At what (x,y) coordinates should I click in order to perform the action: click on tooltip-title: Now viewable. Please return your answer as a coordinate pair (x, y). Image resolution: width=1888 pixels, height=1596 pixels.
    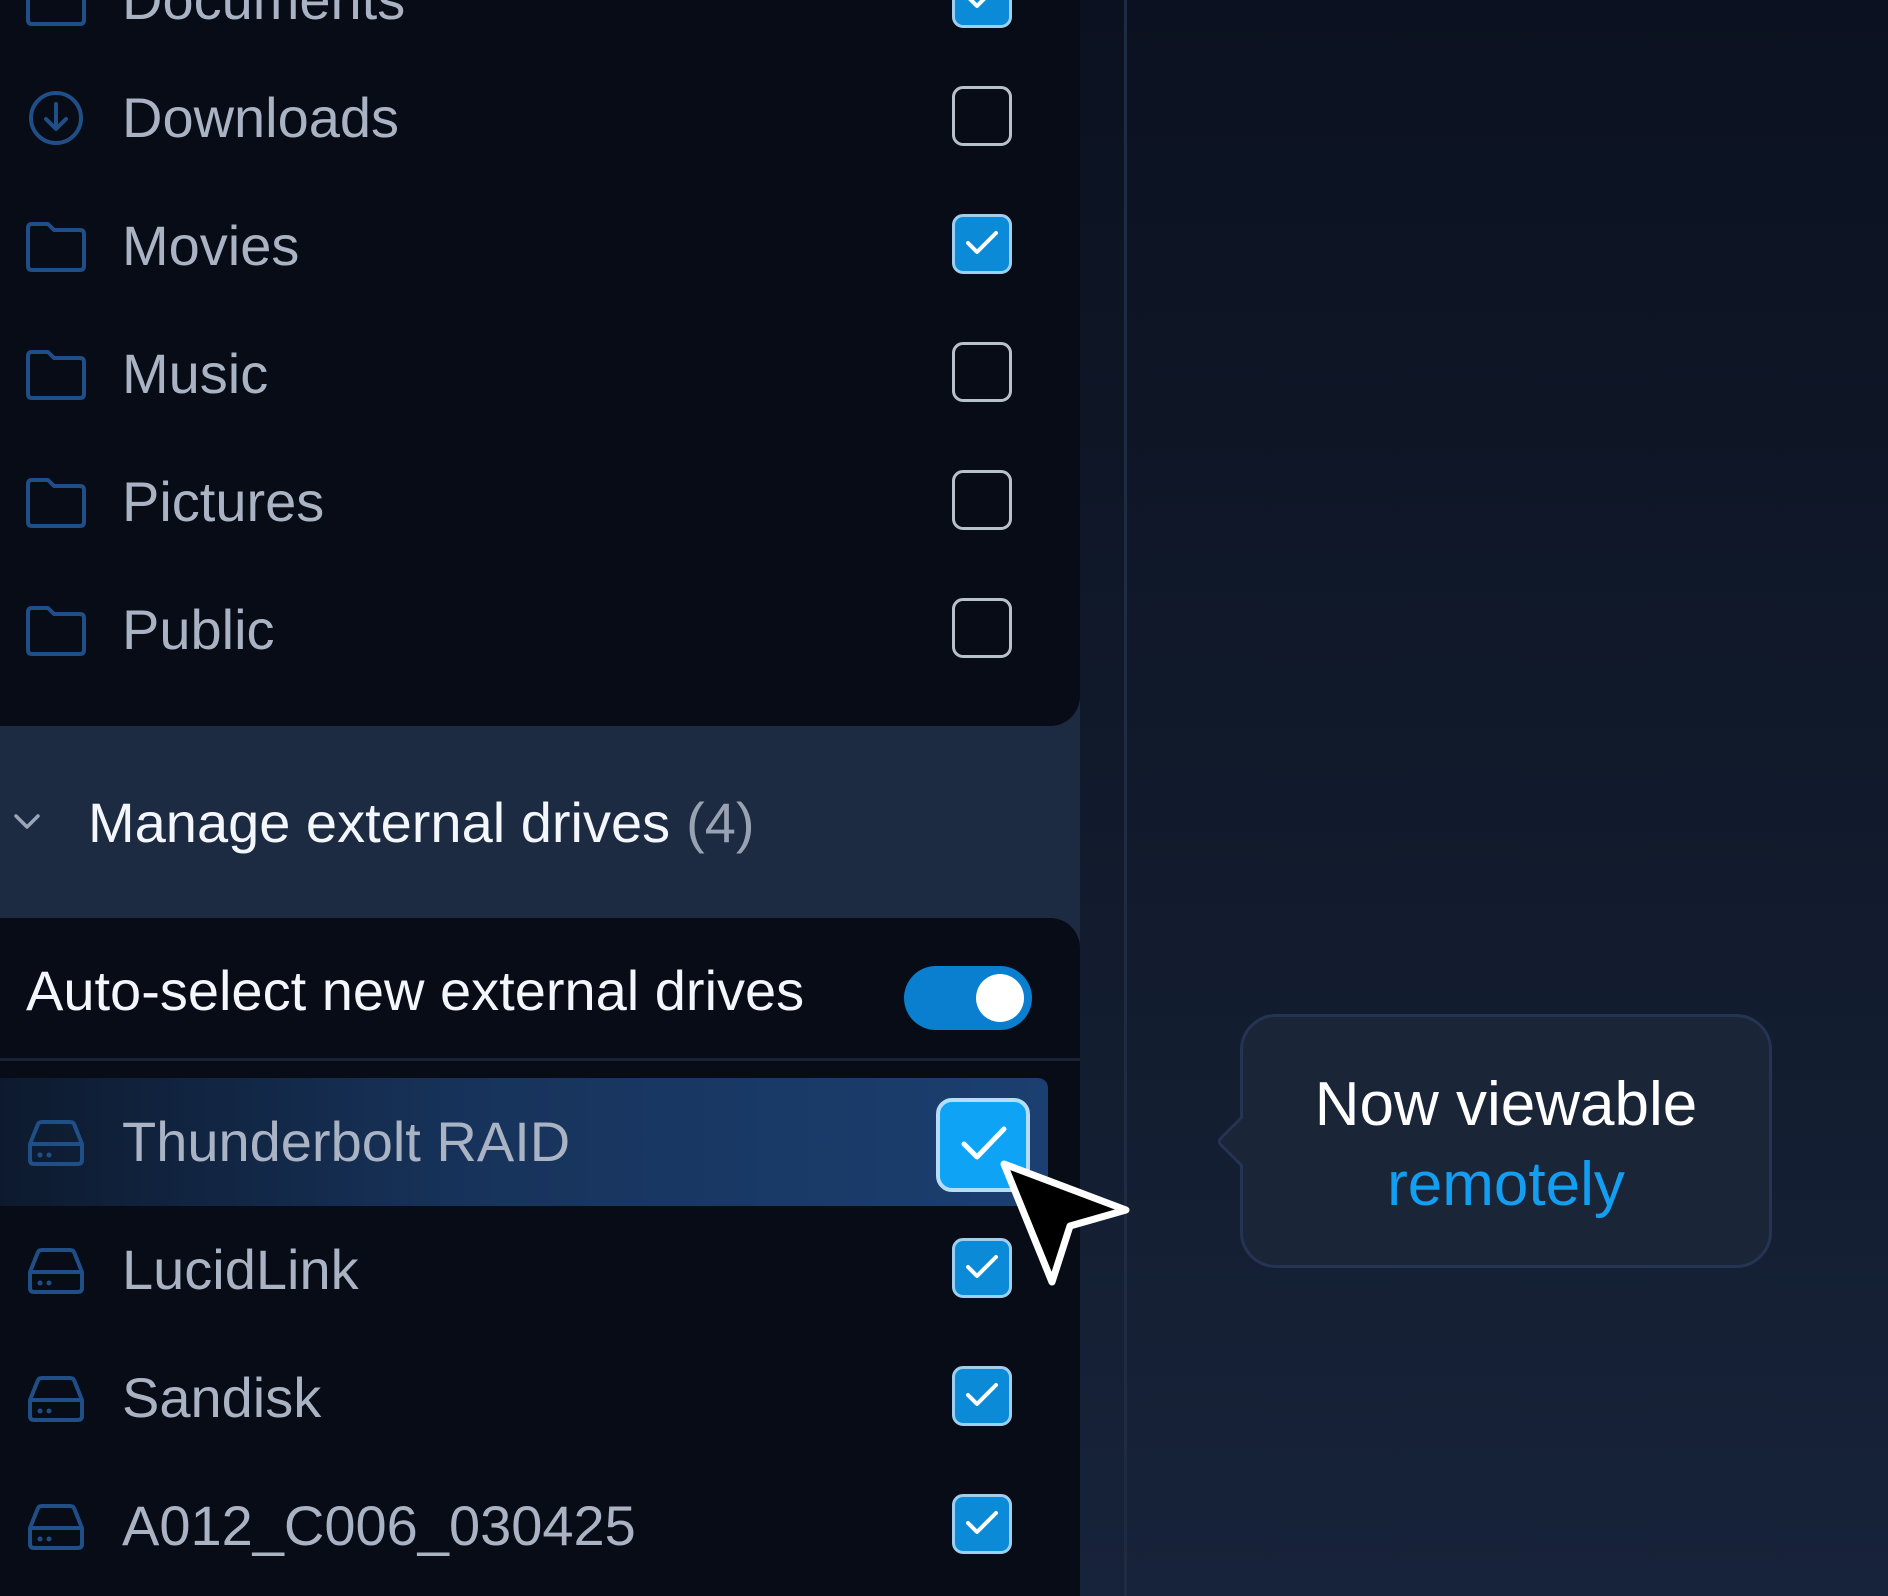
    Looking at the image, I should click on (1506, 1104).